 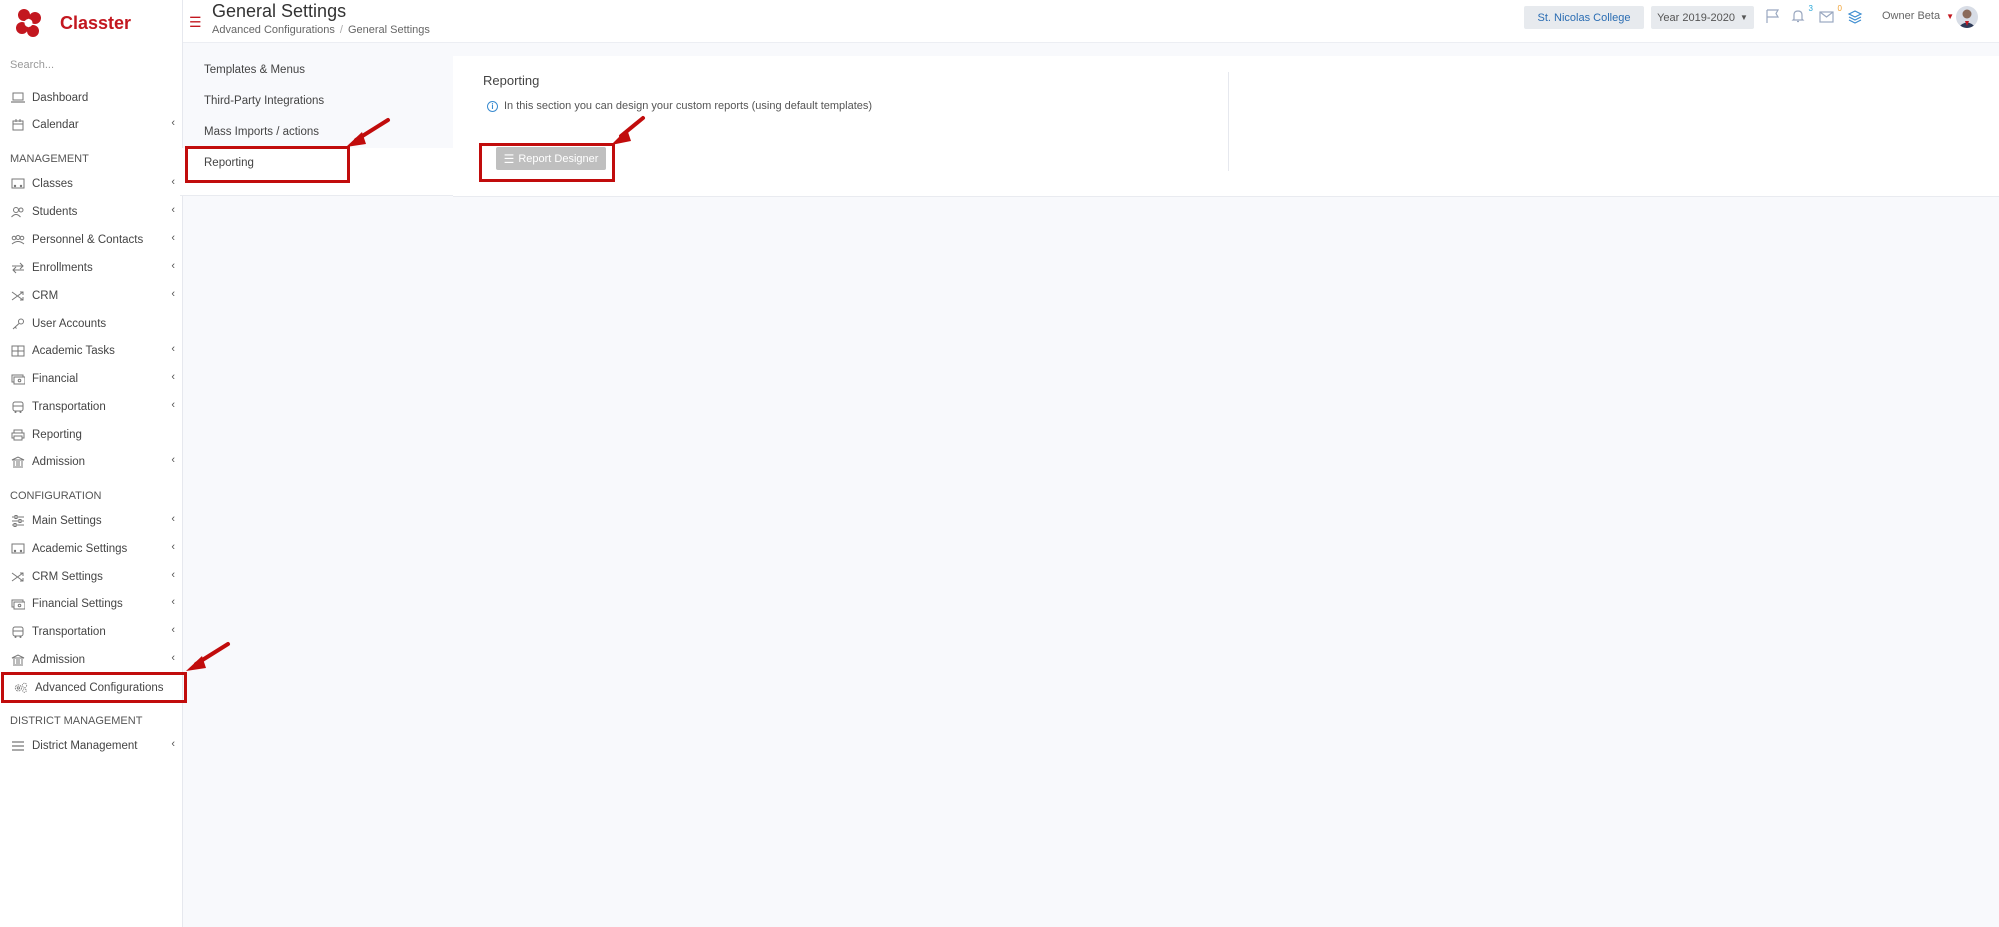 I want to click on subnav-item-templates-menus: Templates & Menus, so click(x=254, y=70).